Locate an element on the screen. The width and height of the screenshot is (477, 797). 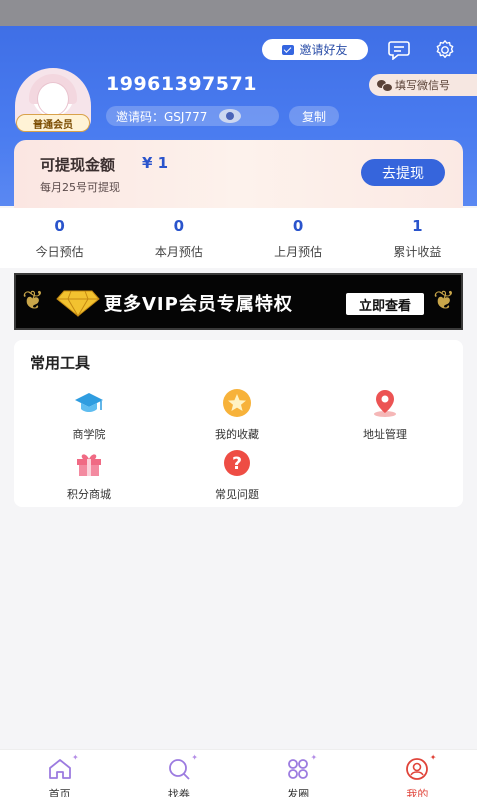
withdraw-button: 去提现 is located at coordinates (403, 172).